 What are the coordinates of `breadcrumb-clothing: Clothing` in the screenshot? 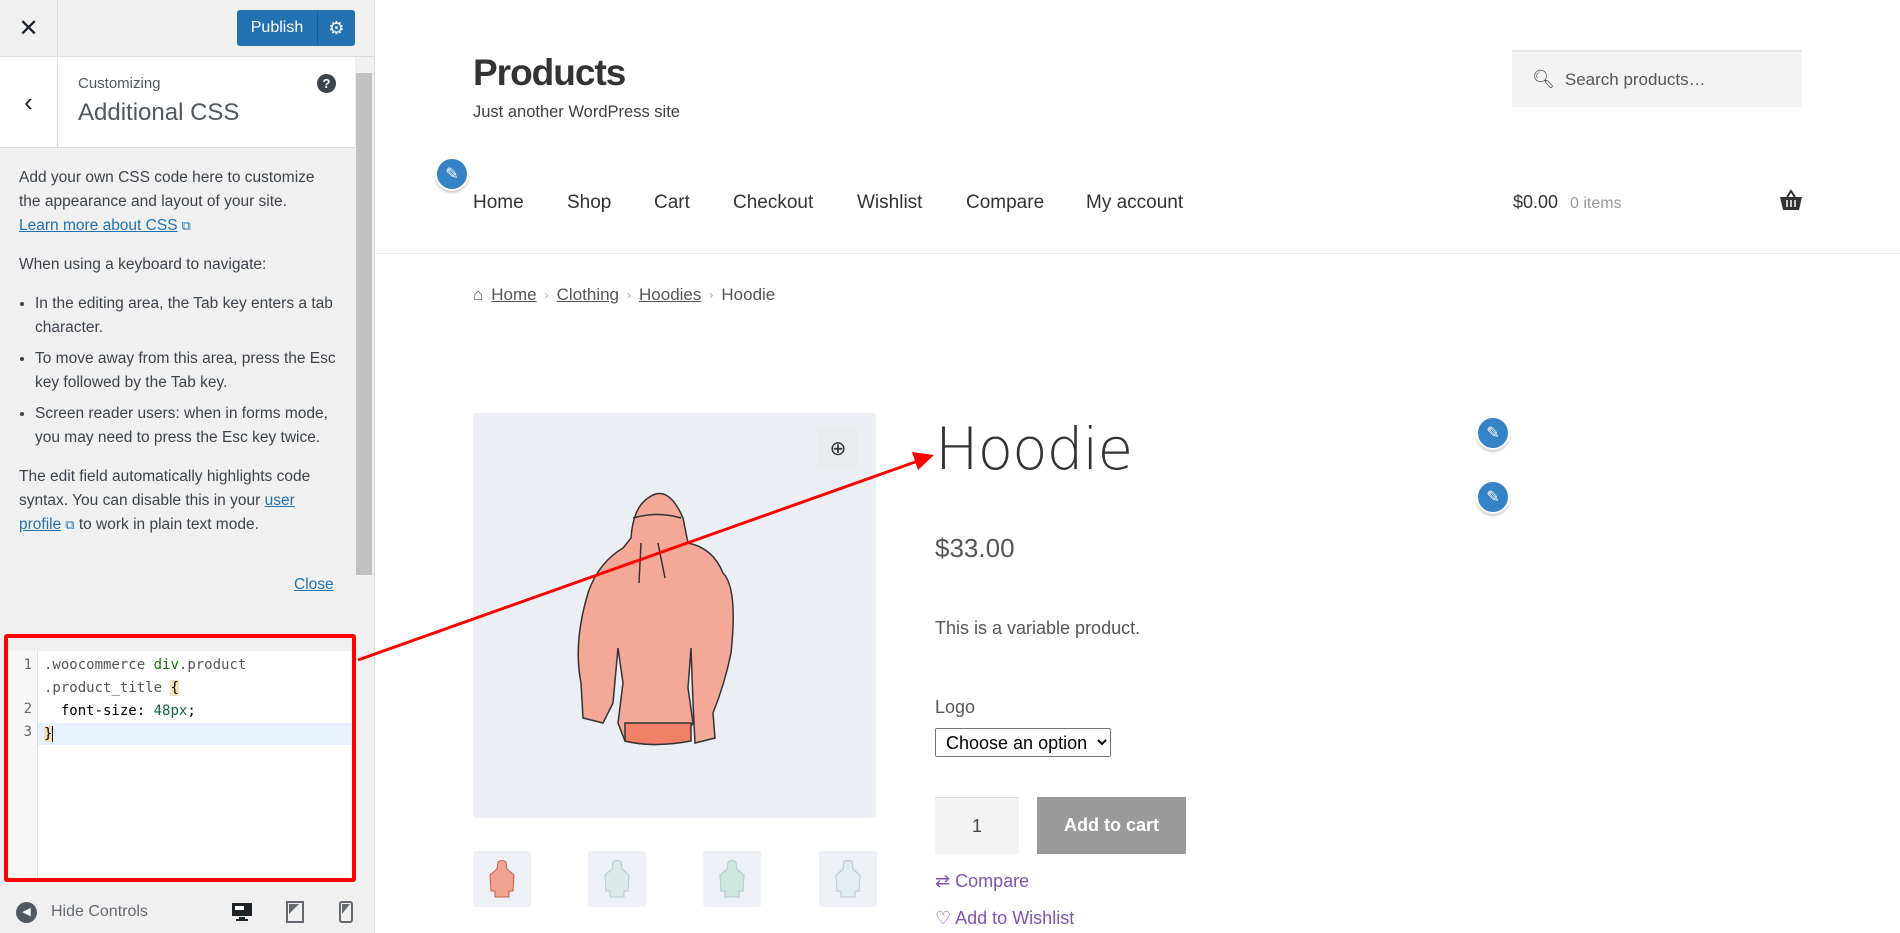 It's located at (588, 295).